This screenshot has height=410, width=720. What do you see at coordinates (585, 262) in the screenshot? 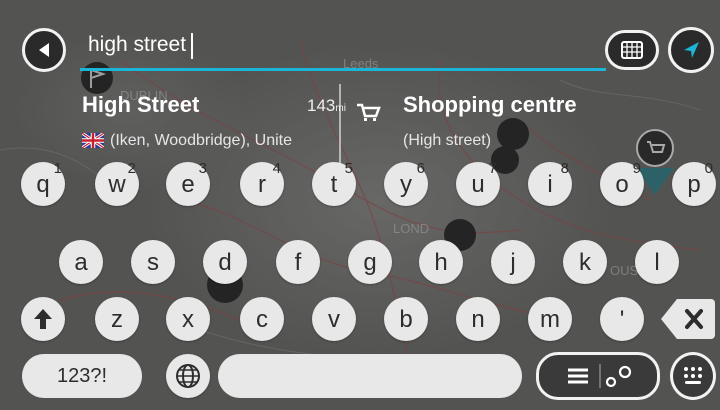
I see `key-k: k` at bounding box center [585, 262].